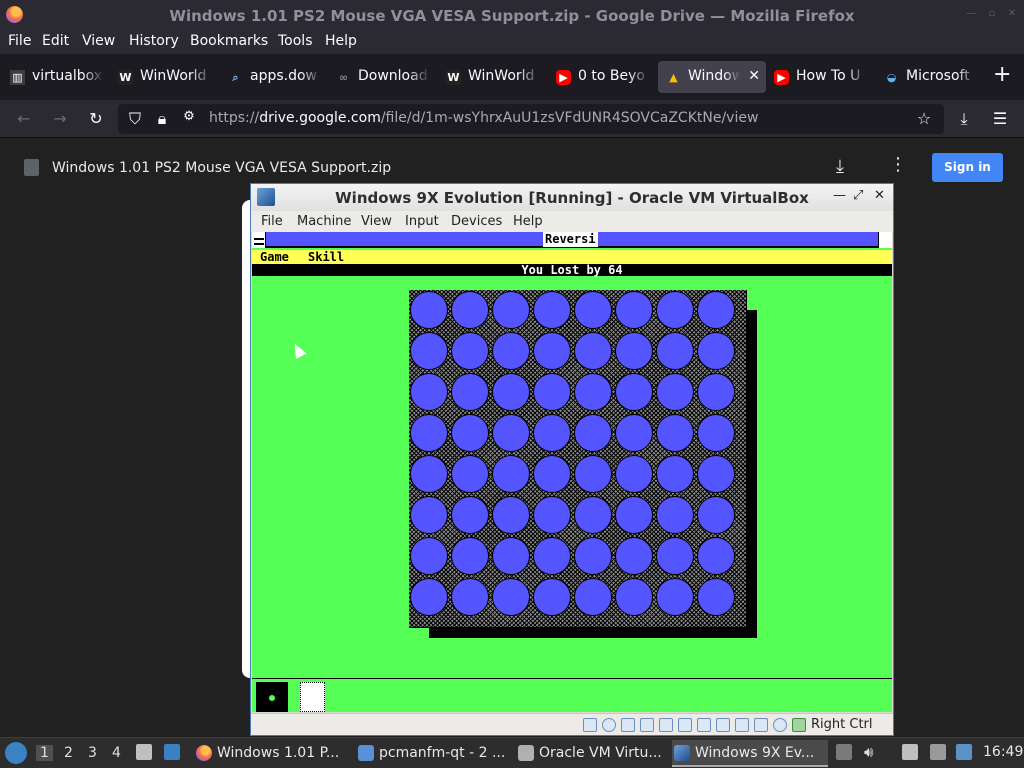 This screenshot has width=1024, height=768. What do you see at coordinates (68, 753) in the screenshot?
I see `workspace-2: 2` at bounding box center [68, 753].